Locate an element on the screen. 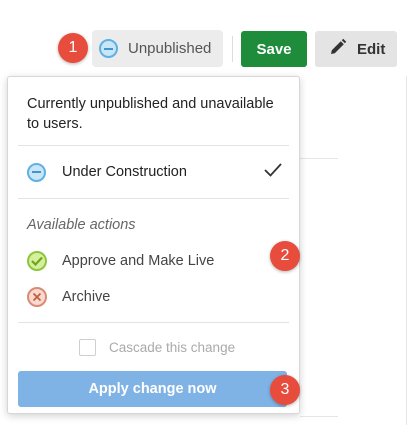  action-approve-and-make-live: Approve and Make Live is located at coordinates (120, 261).